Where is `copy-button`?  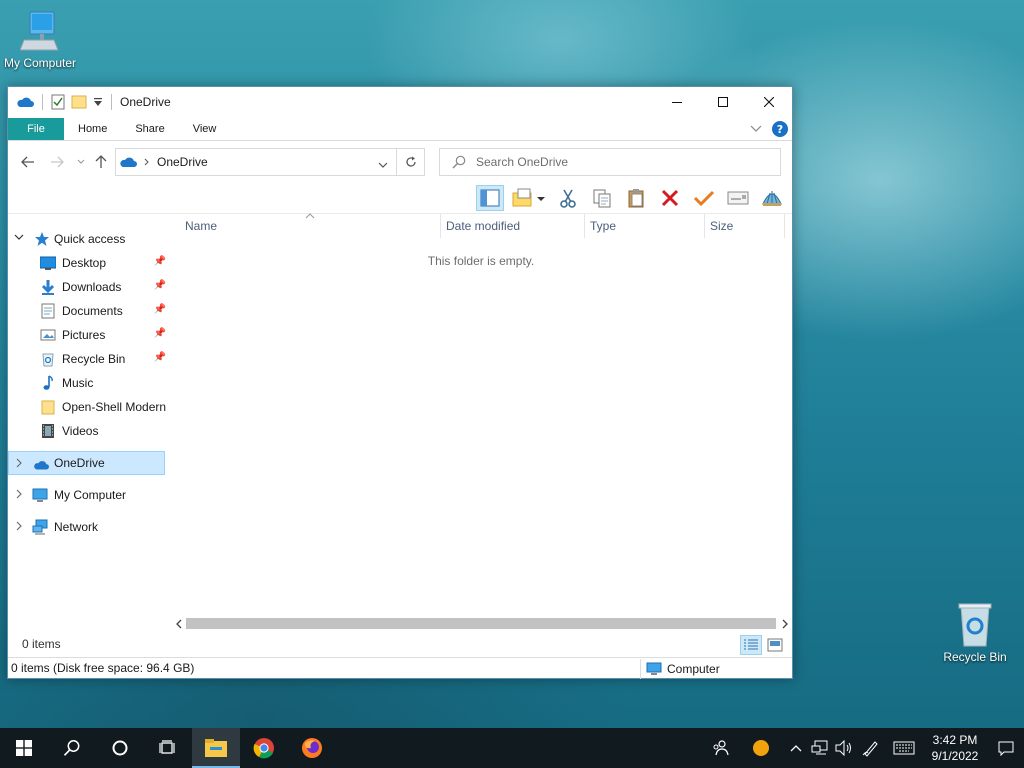
copy-button is located at coordinates (602, 198).